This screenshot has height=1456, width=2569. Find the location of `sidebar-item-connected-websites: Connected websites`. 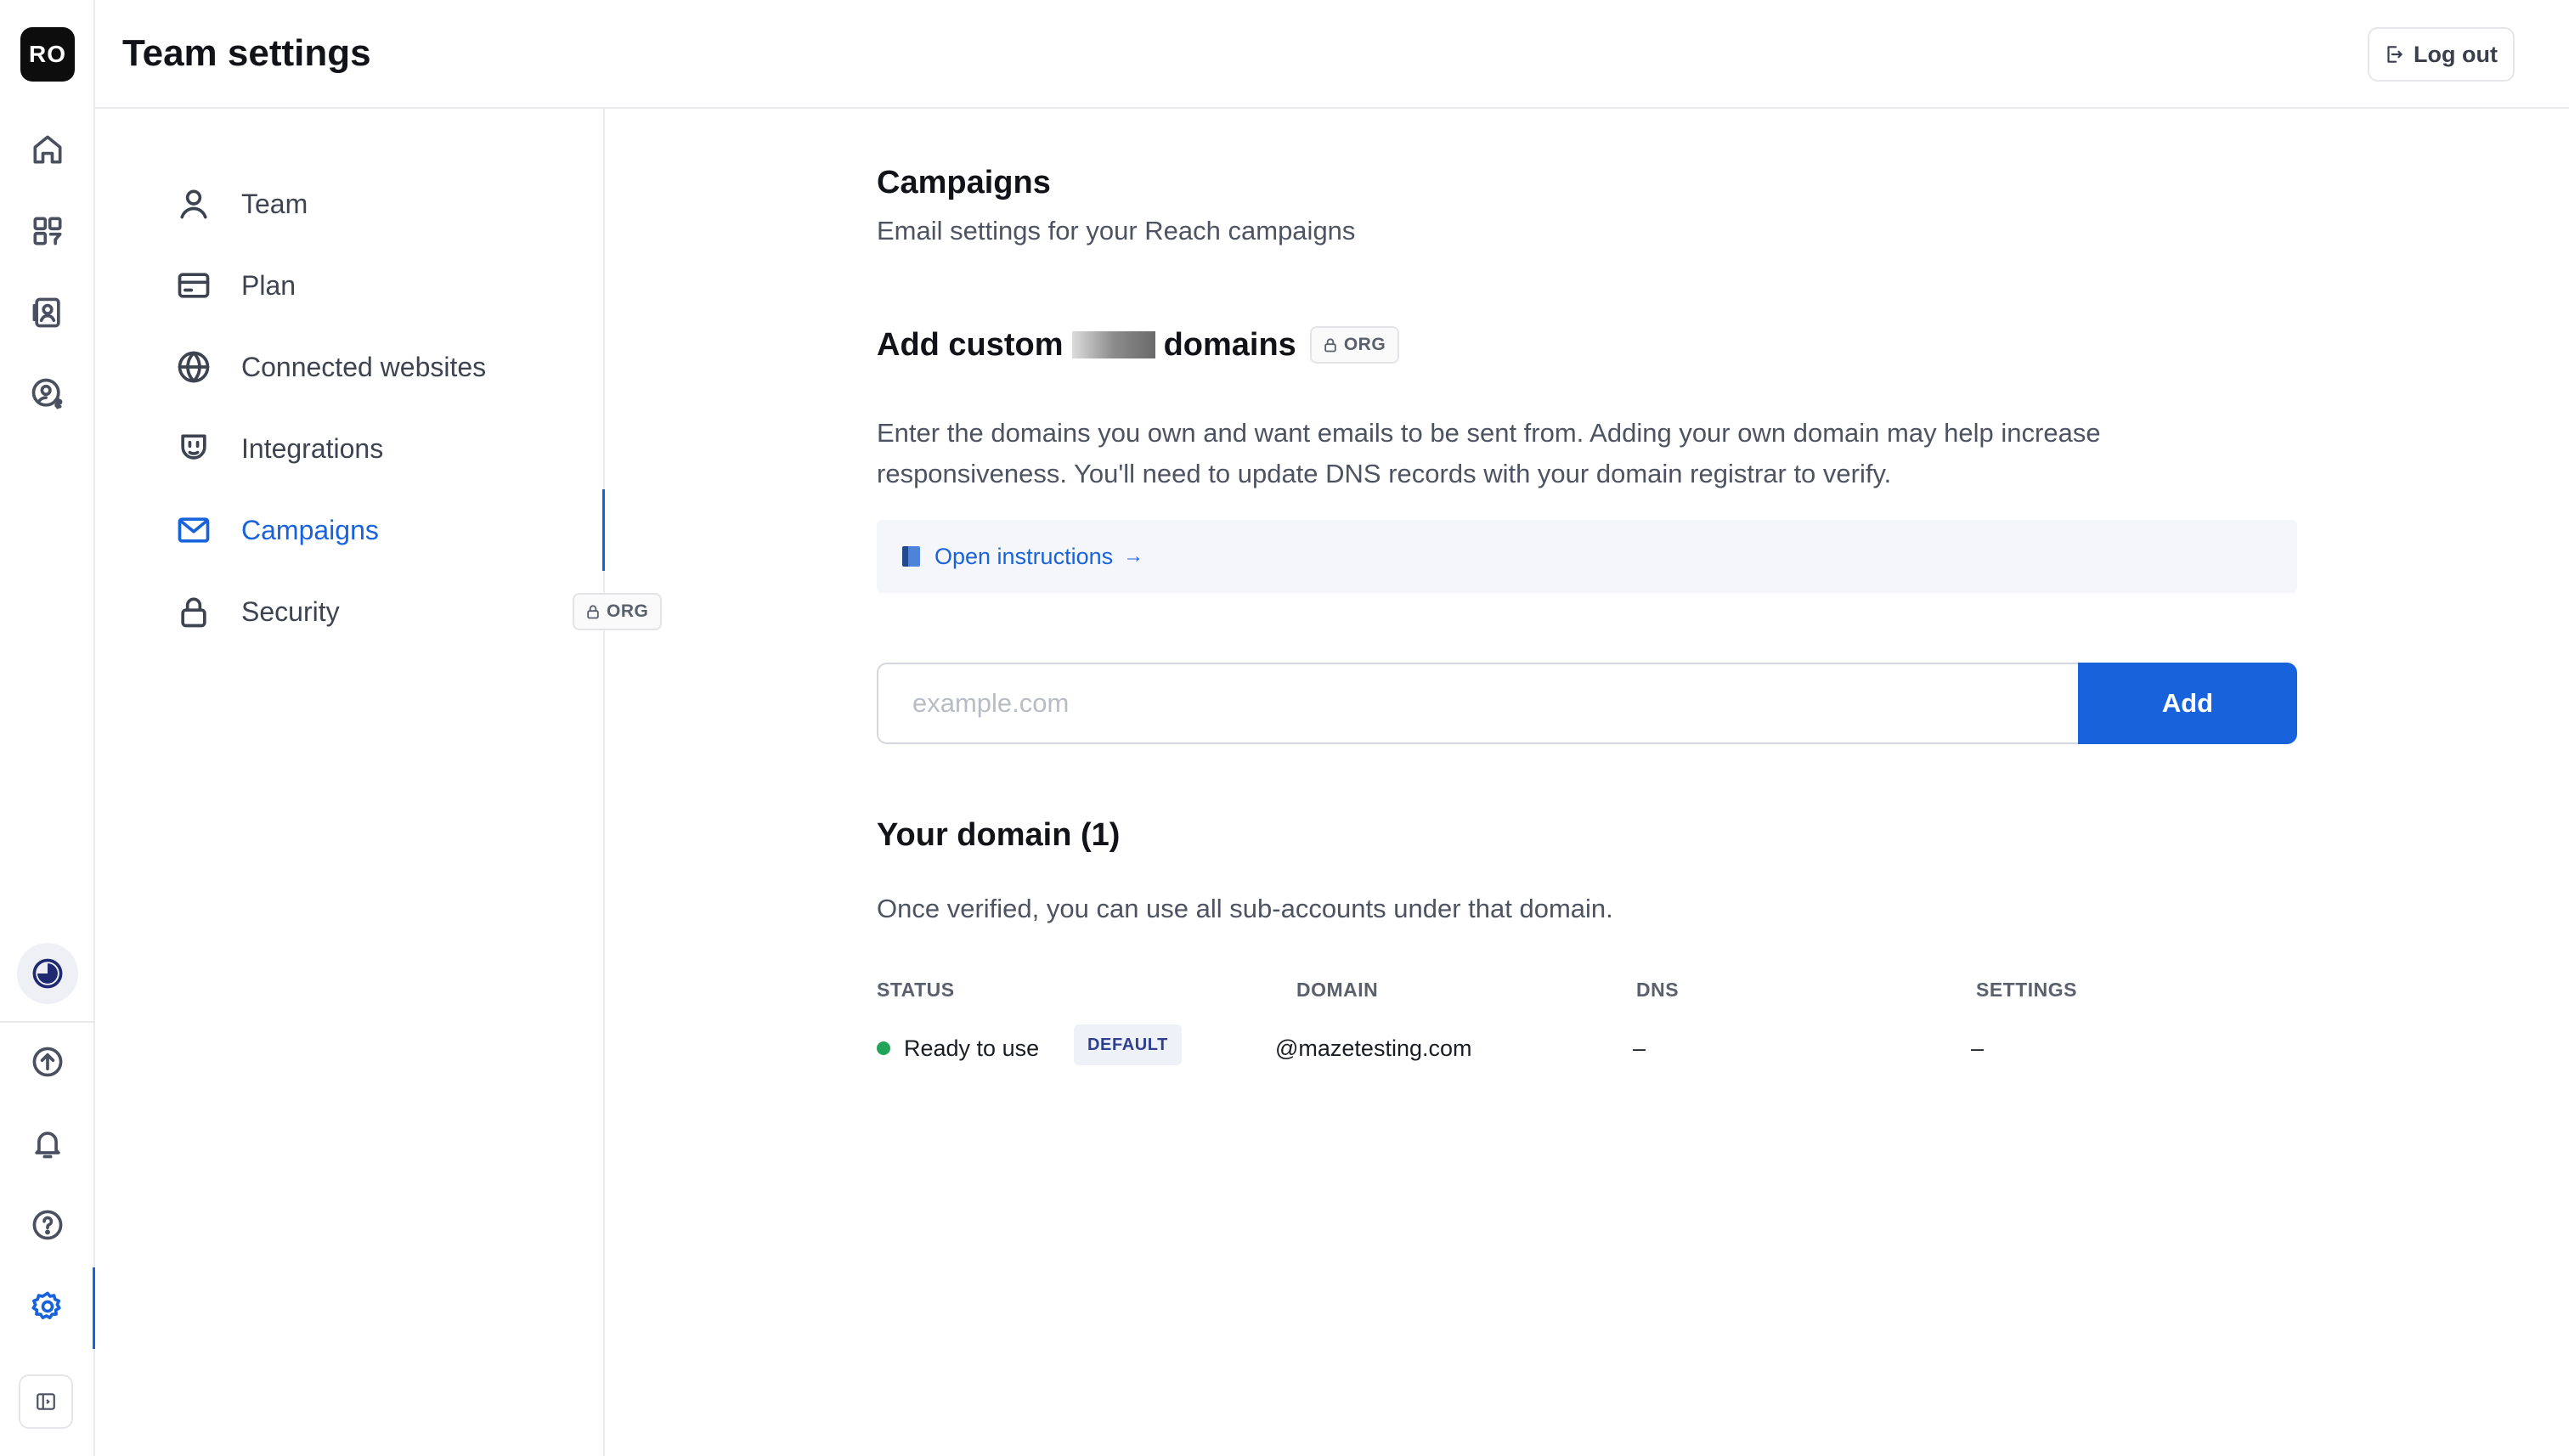

sidebar-item-connected-websites: Connected websites is located at coordinates (422, 367).